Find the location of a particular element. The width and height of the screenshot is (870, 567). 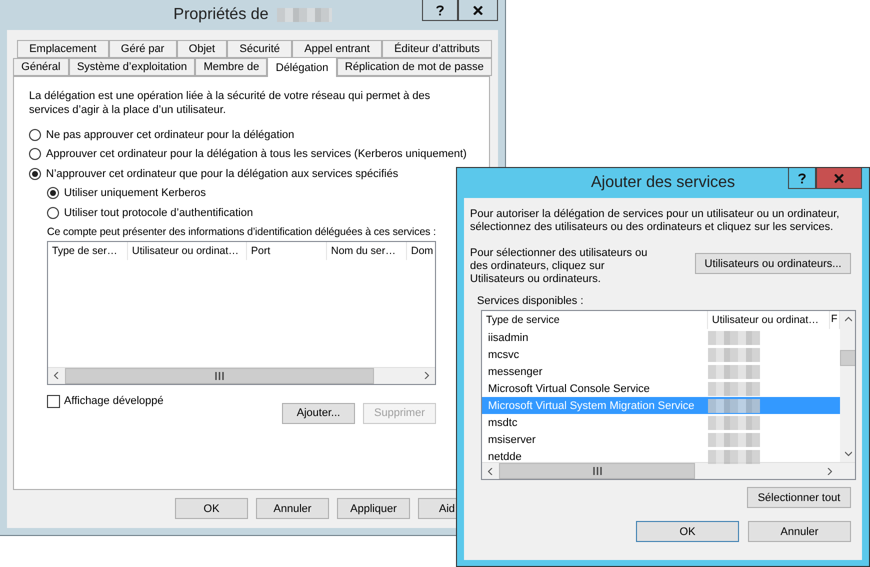

tab: Objet is located at coordinates (202, 49).